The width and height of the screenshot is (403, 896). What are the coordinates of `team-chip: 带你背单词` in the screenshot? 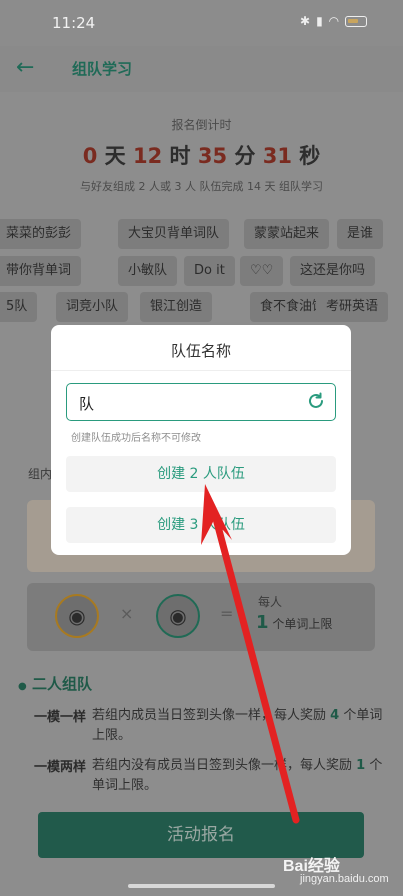 It's located at (41, 271).